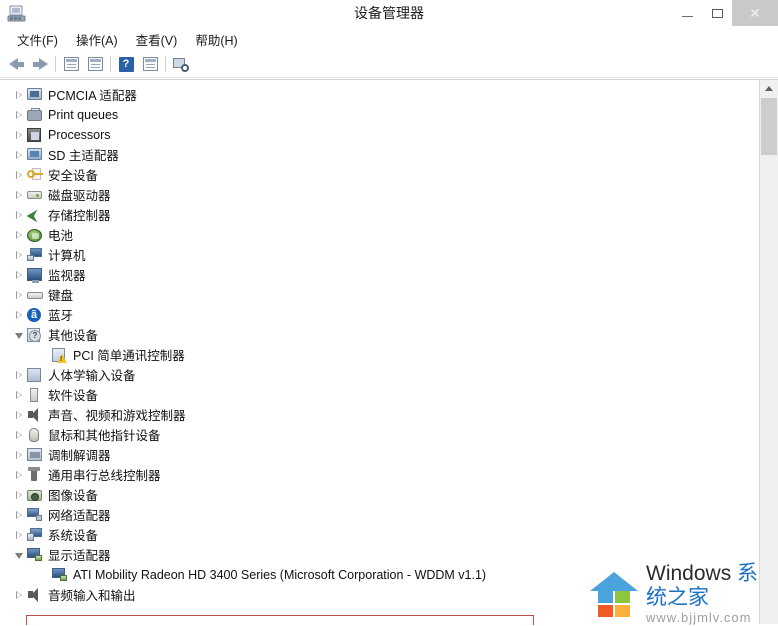  Describe the element at coordinates (769, 389) in the screenshot. I see `scrollbar-track` at that location.